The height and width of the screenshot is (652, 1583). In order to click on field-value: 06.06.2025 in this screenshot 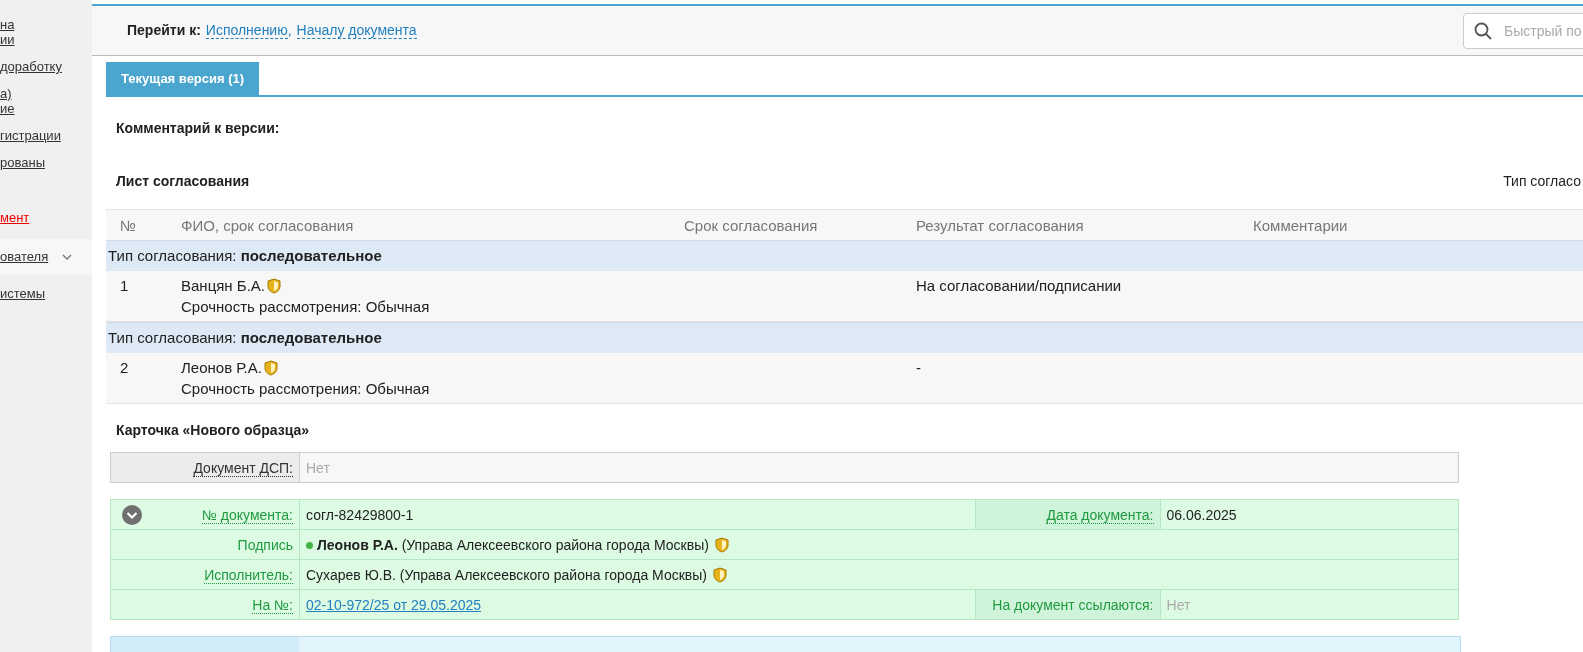, I will do `click(1309, 514)`.